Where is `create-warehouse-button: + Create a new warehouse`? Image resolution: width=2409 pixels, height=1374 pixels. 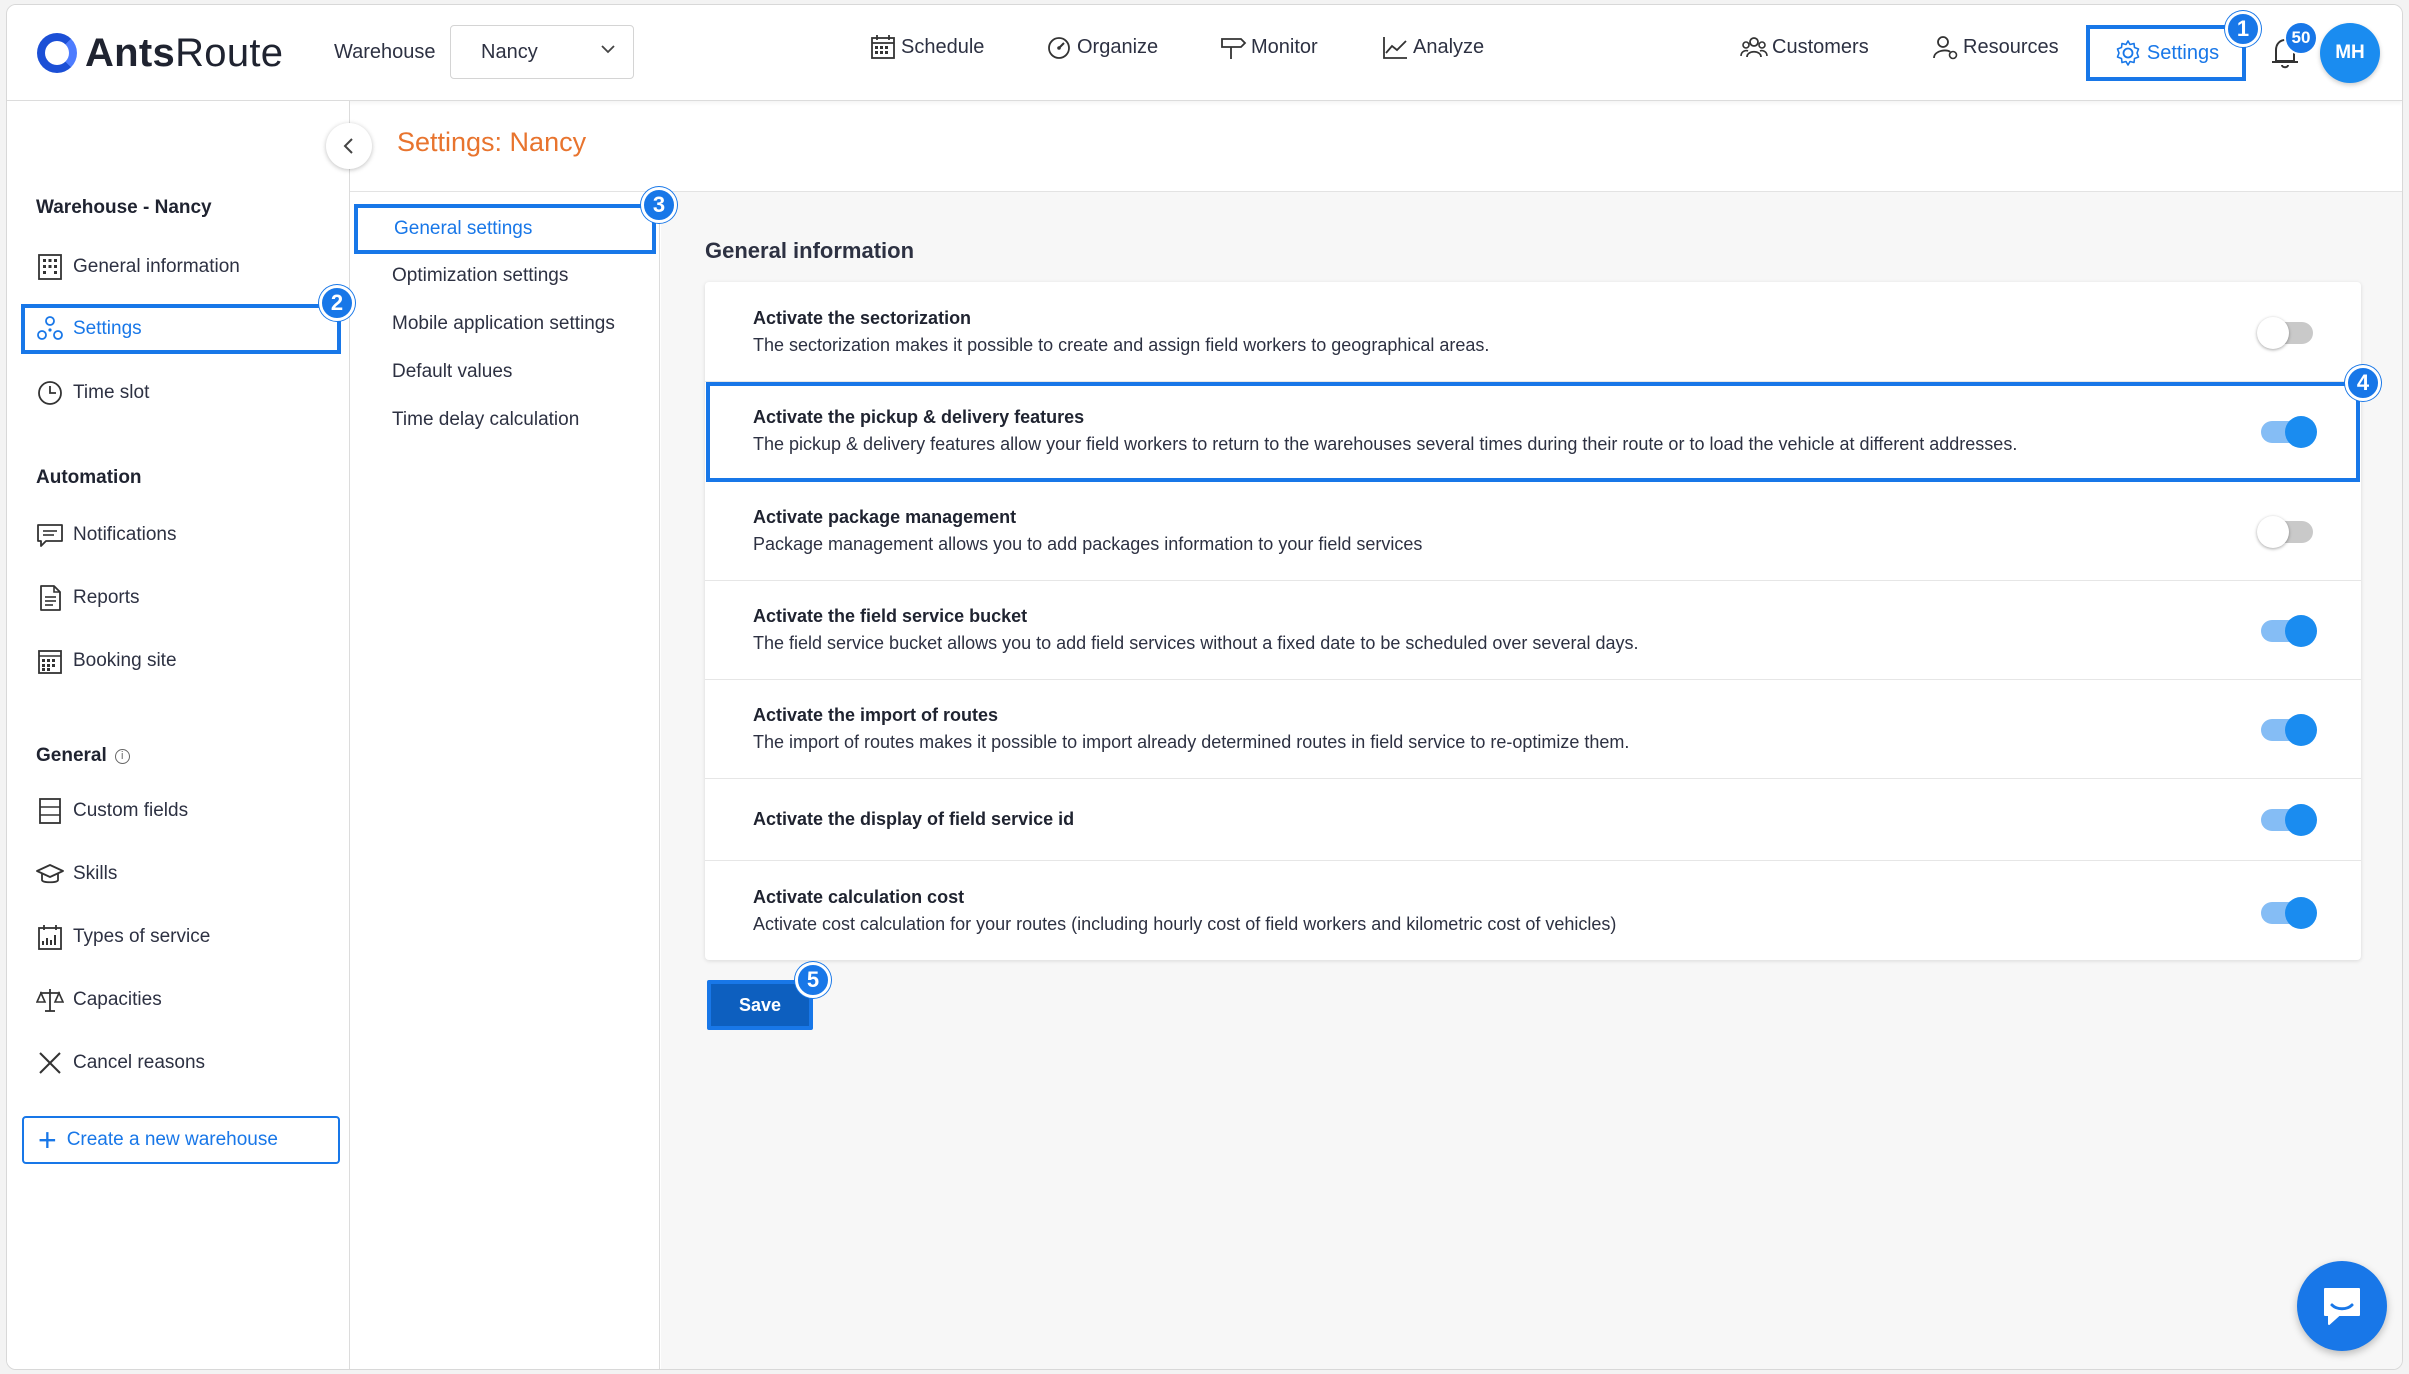 create-warehouse-button: + Create a new warehouse is located at coordinates (181, 1140).